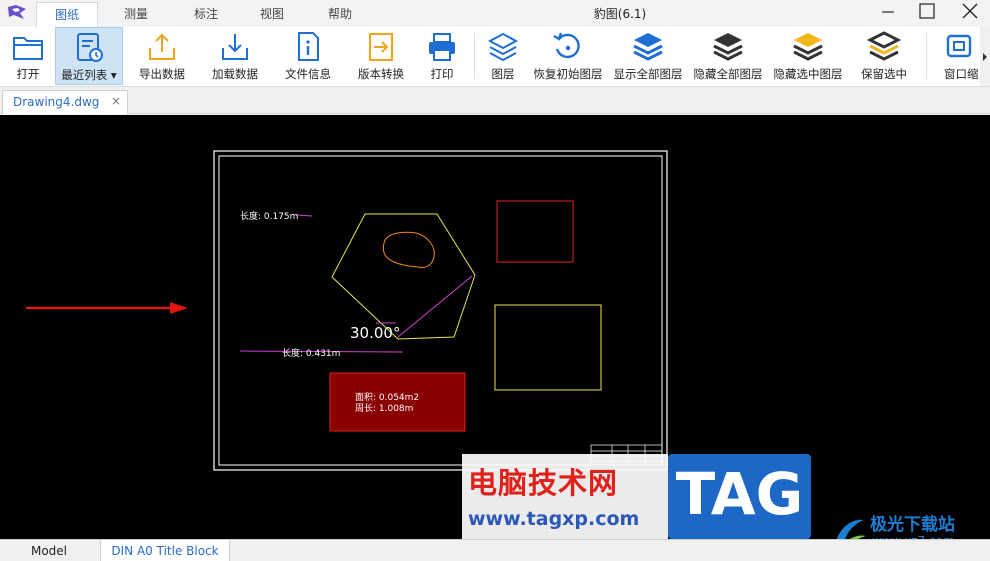  I want to click on minimize-icon, so click(888, 12).